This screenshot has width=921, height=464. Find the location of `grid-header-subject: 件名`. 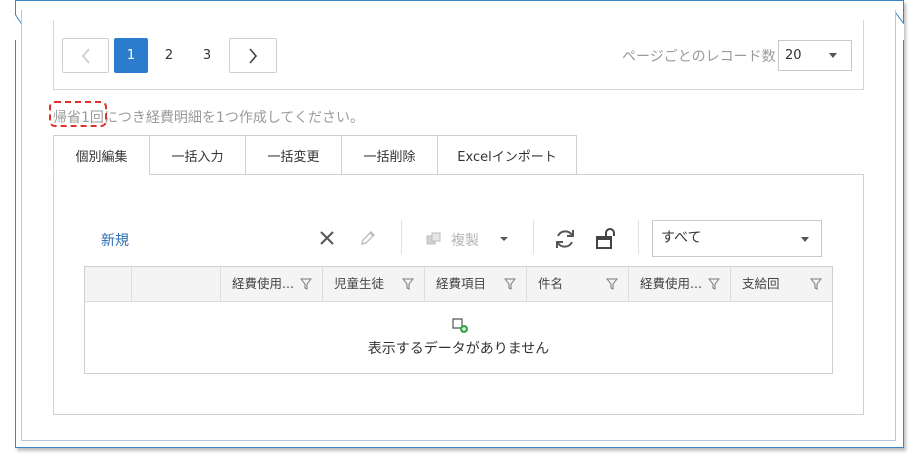

grid-header-subject: 件名 is located at coordinates (578, 284).